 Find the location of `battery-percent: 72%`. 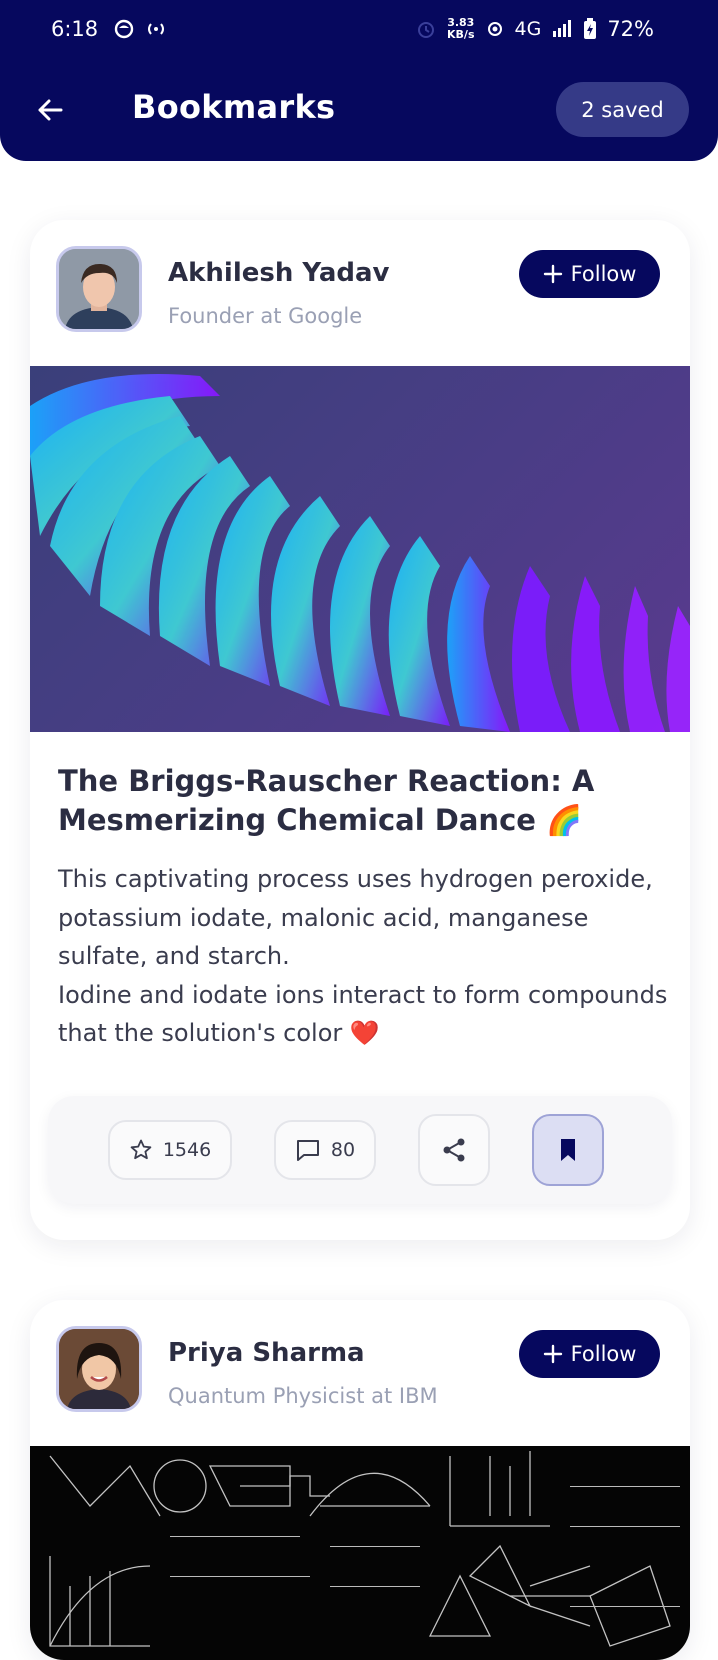

battery-percent: 72% is located at coordinates (630, 29).